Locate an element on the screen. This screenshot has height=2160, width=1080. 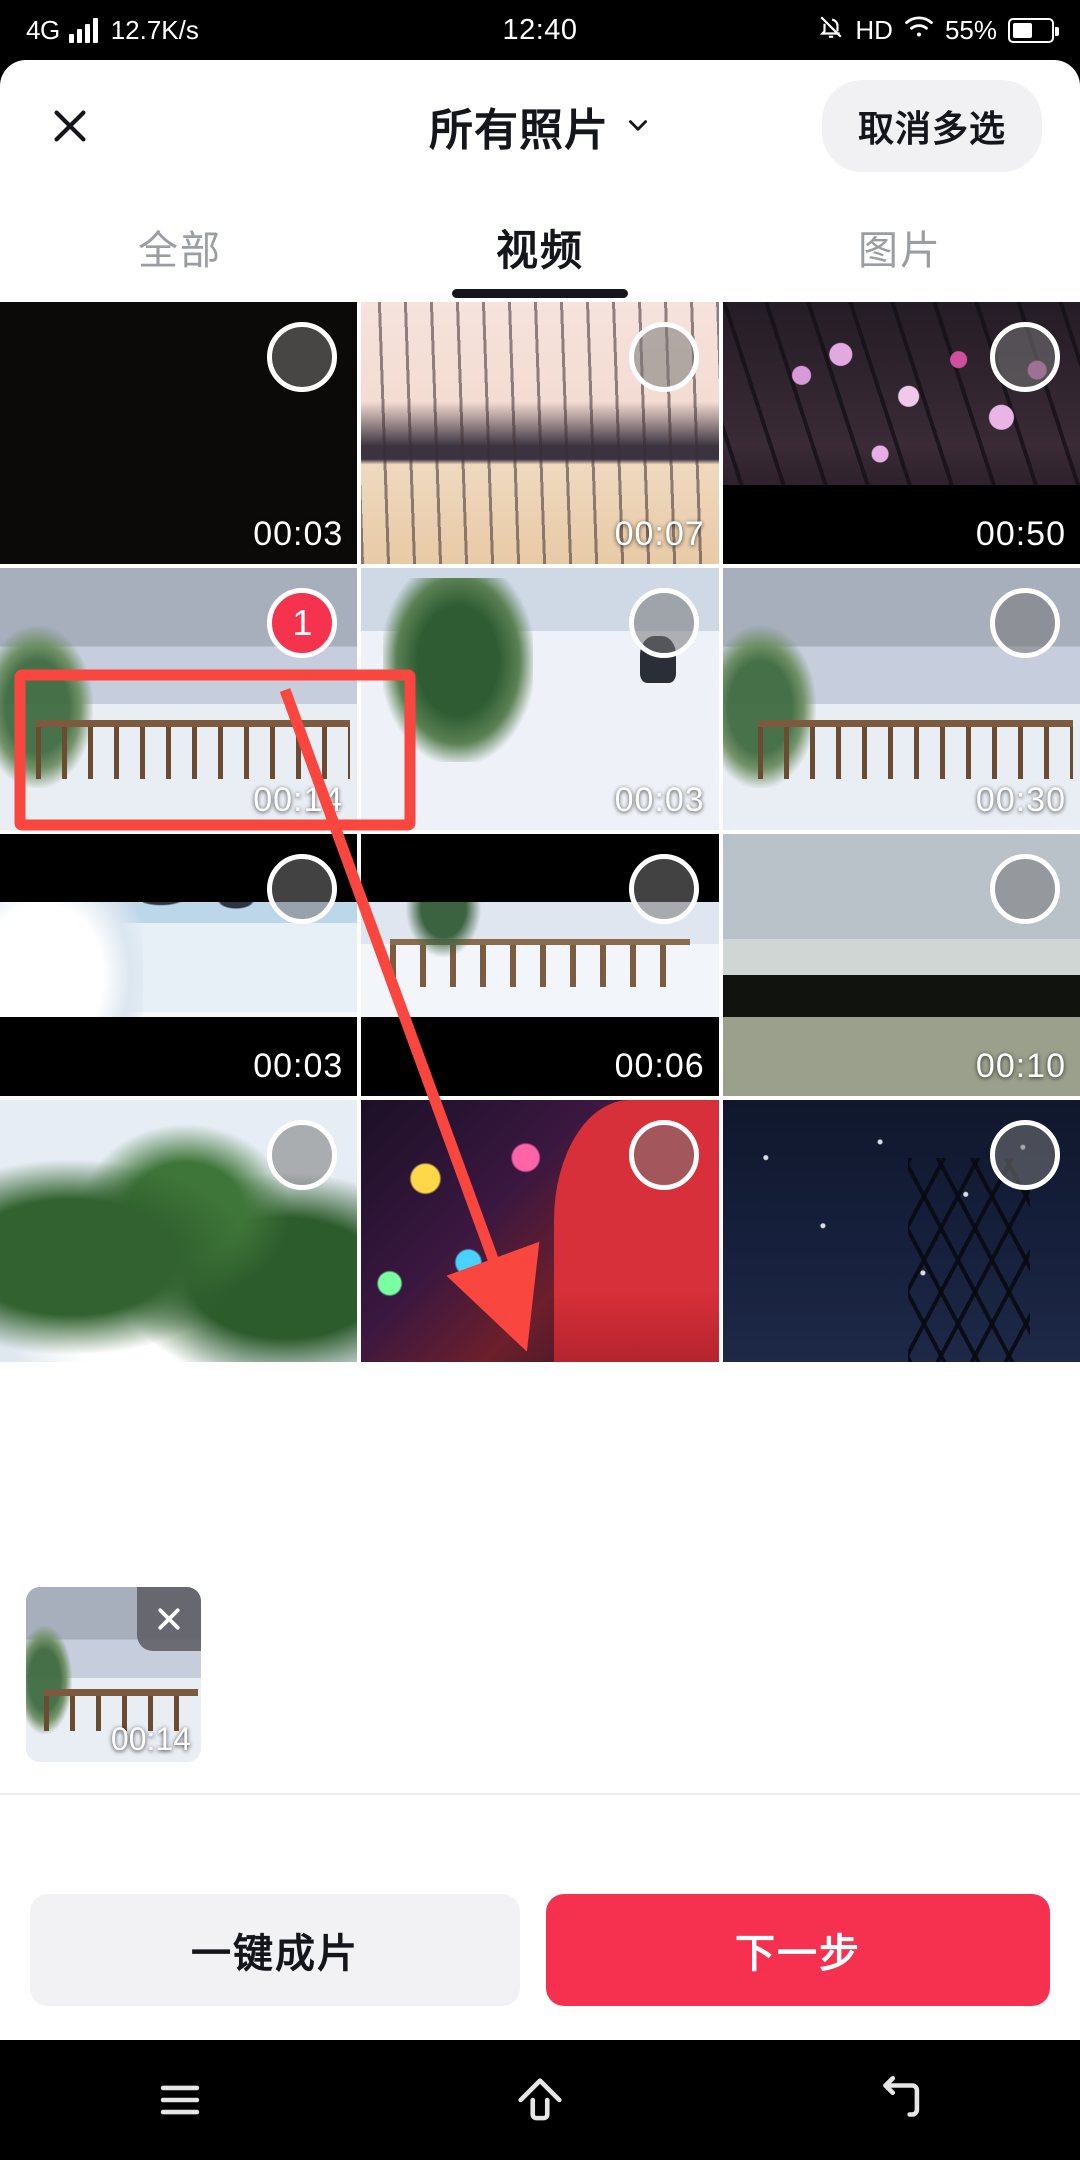
duration-label: 00:10 is located at coordinates (1020, 1066).